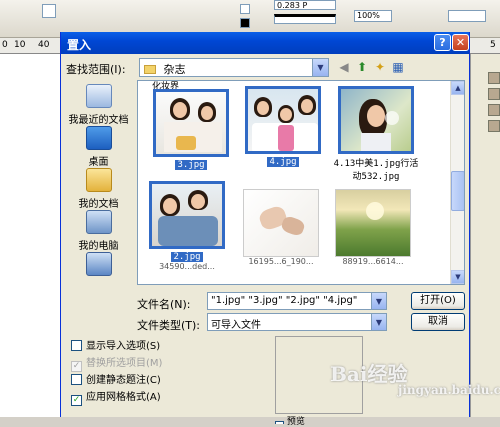 The image size is (500, 427). I want to click on file-item: 4.13中美1.jpg行活动532.jpg, so click(376, 134).